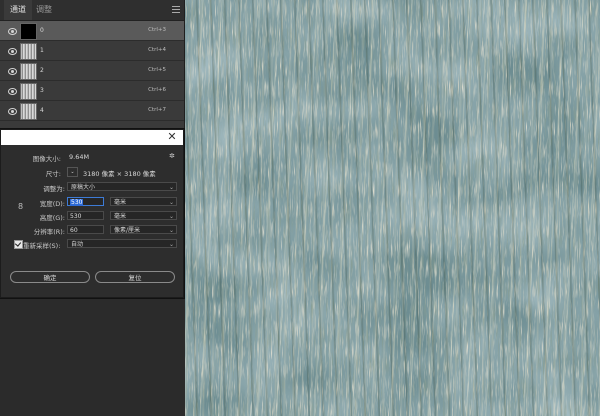 This screenshot has height=416, width=600. What do you see at coordinates (42, 30) in the screenshot?
I see `channel-name: 0` at bounding box center [42, 30].